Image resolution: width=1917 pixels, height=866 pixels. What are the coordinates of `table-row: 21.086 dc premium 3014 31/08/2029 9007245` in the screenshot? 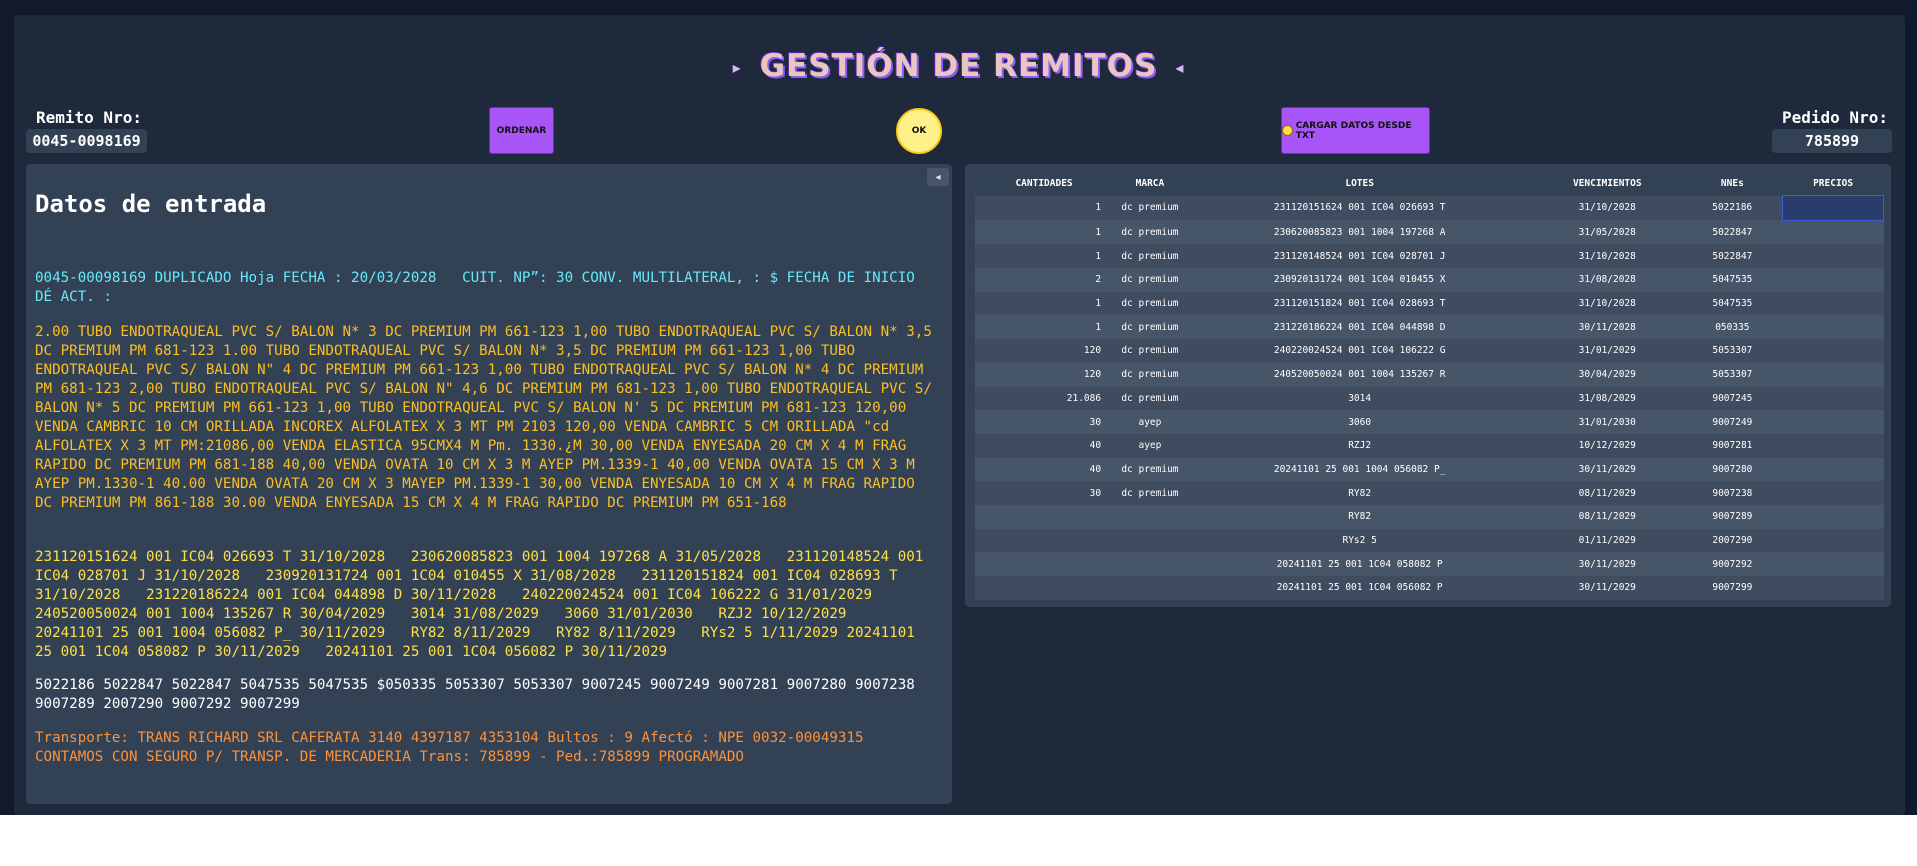 It's located at (1429, 398).